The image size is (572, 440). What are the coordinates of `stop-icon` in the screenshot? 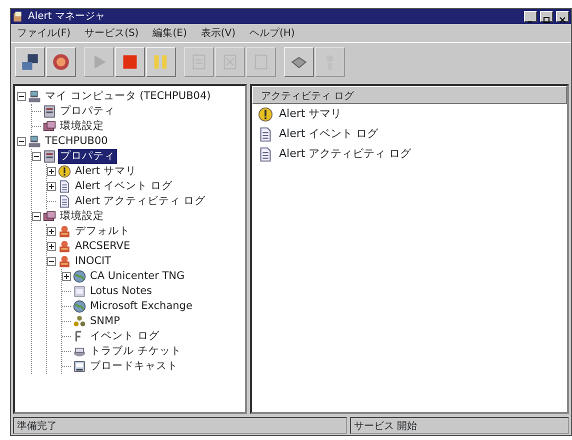 It's located at (130, 61).